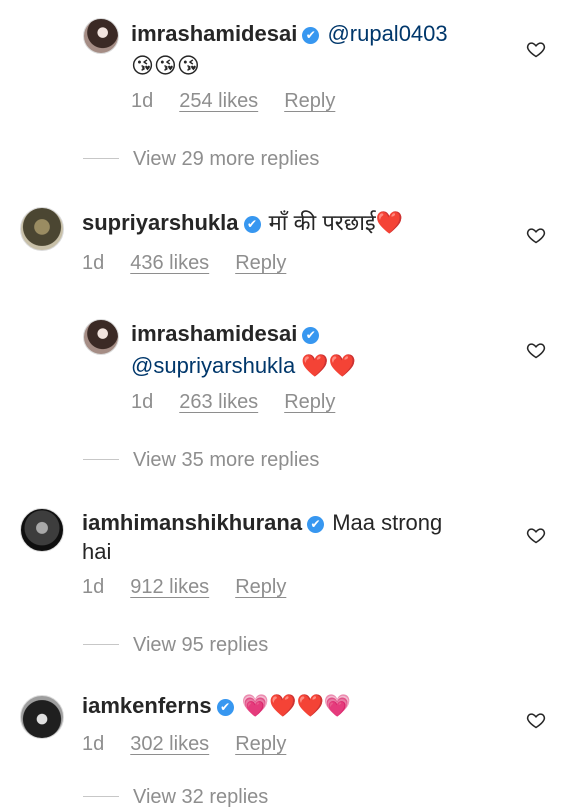 Image resolution: width=578 pixels, height=809 pixels. Describe the element at coordinates (218, 101) in the screenshot. I see `likes-link: 254 likes` at that location.